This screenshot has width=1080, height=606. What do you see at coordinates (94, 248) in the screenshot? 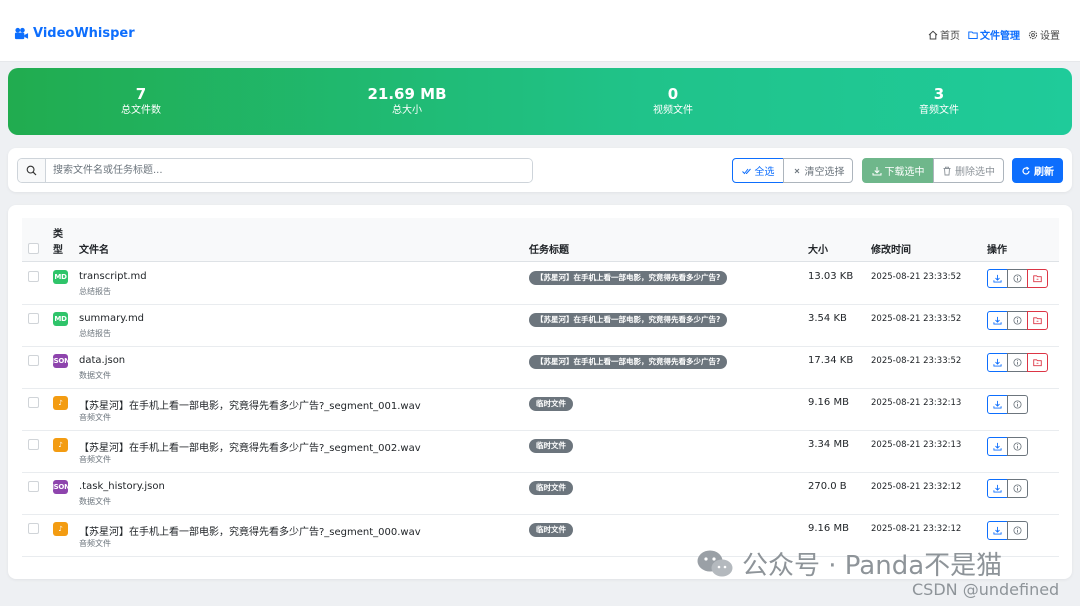
I see `column-header-name: 文件名` at bounding box center [94, 248].